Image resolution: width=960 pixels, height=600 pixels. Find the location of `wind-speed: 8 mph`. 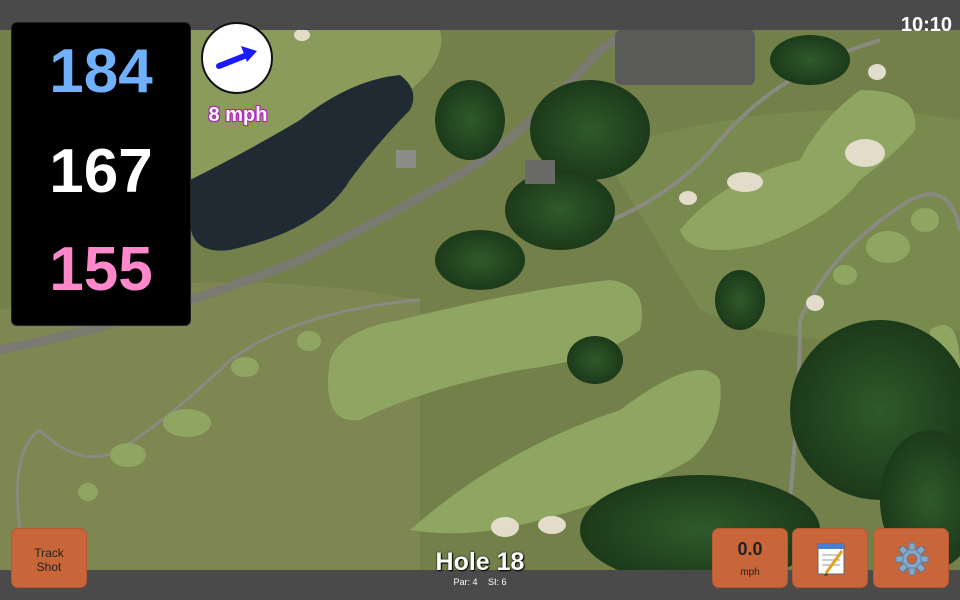

wind-speed: 8 mph is located at coordinates (238, 115).